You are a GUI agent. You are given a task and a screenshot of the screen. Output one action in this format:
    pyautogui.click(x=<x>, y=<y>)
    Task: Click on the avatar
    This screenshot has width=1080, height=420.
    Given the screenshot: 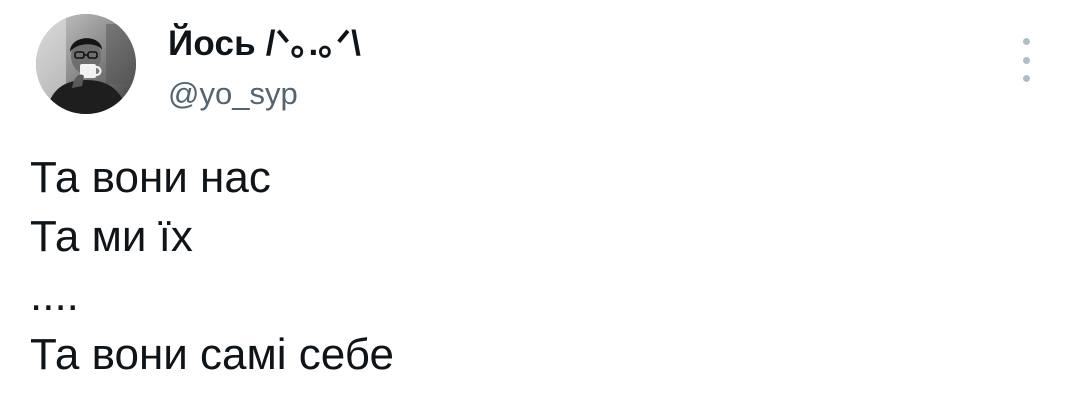 What is the action you would take?
    pyautogui.click(x=86, y=64)
    